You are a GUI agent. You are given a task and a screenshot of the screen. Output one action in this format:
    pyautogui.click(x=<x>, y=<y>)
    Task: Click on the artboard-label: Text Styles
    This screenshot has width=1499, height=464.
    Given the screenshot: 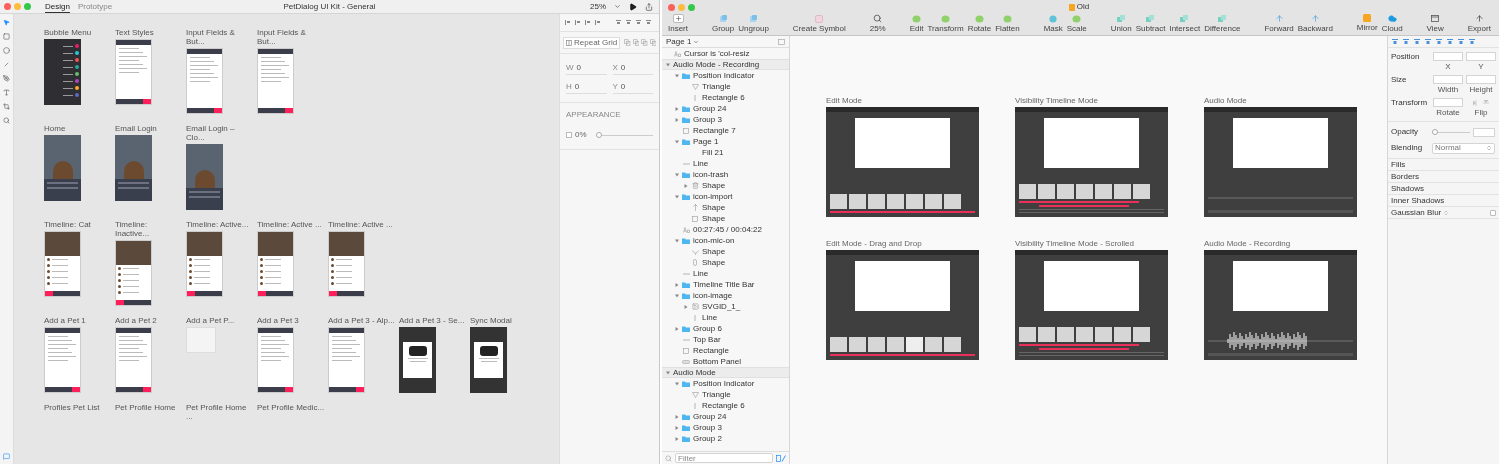 What is the action you would take?
    pyautogui.click(x=149, y=32)
    